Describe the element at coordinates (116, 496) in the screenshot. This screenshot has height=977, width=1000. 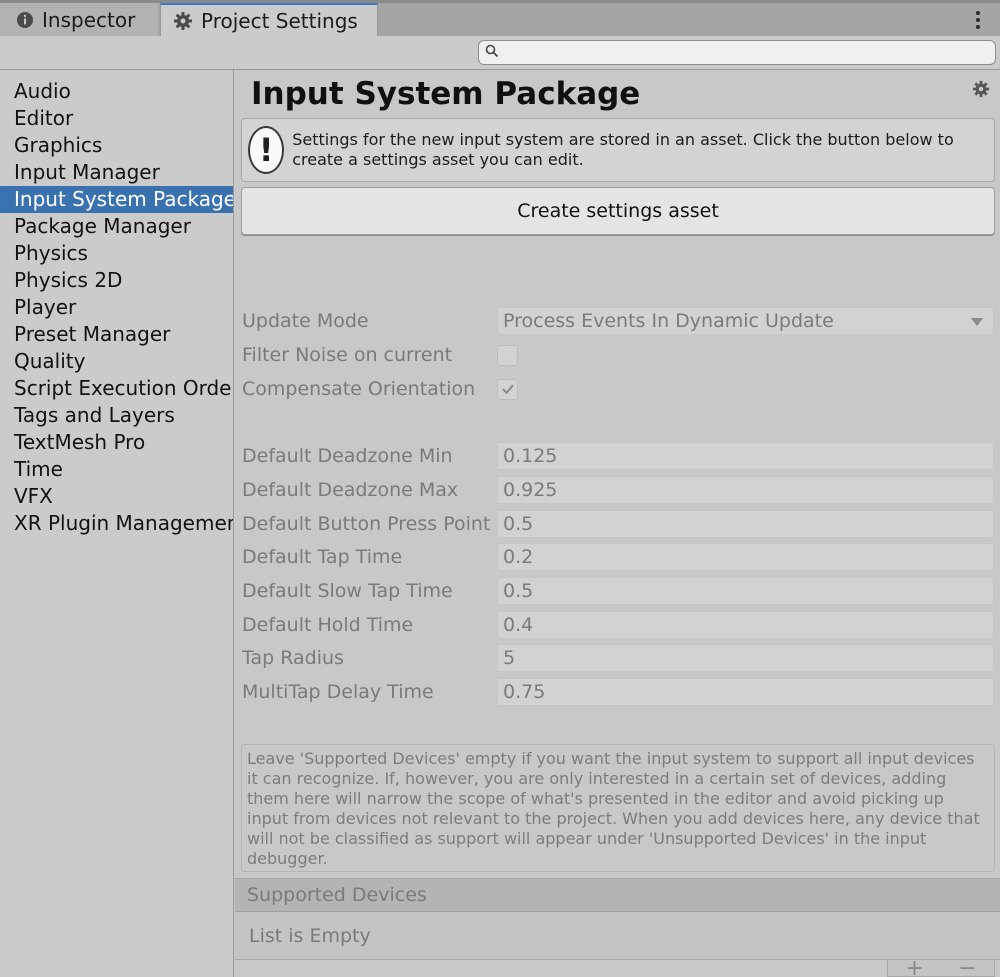
I see `sidebar-item-vfx: VFX` at that location.